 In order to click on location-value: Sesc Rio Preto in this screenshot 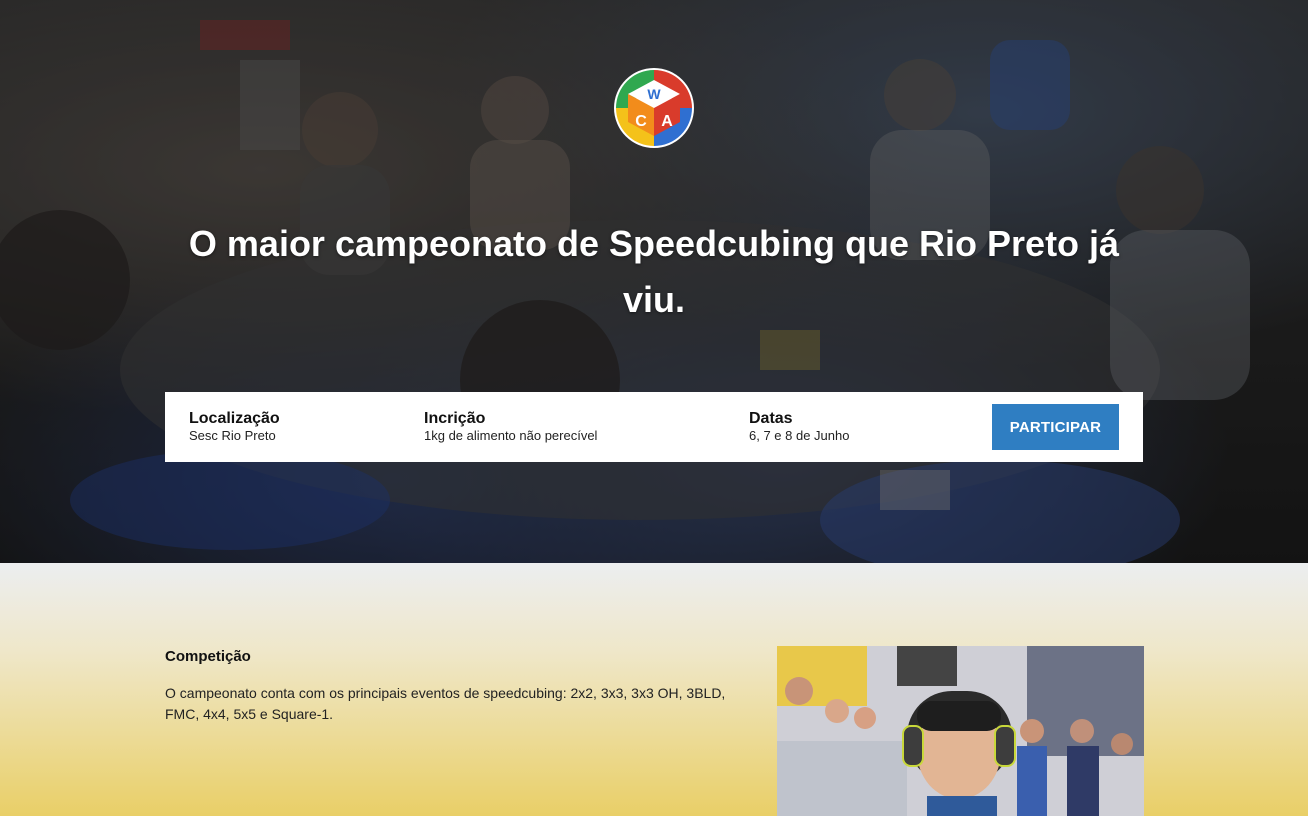, I will do `click(232, 435)`.